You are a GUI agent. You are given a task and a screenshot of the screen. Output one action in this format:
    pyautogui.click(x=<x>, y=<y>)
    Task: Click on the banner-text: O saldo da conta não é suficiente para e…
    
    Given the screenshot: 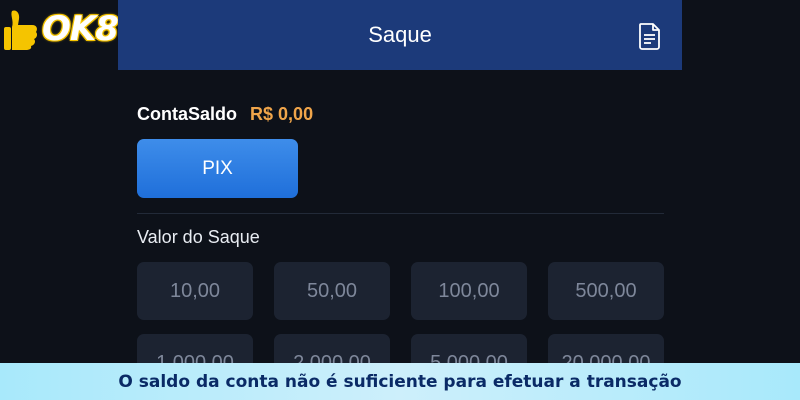 What is the action you would take?
    pyautogui.click(x=400, y=381)
    